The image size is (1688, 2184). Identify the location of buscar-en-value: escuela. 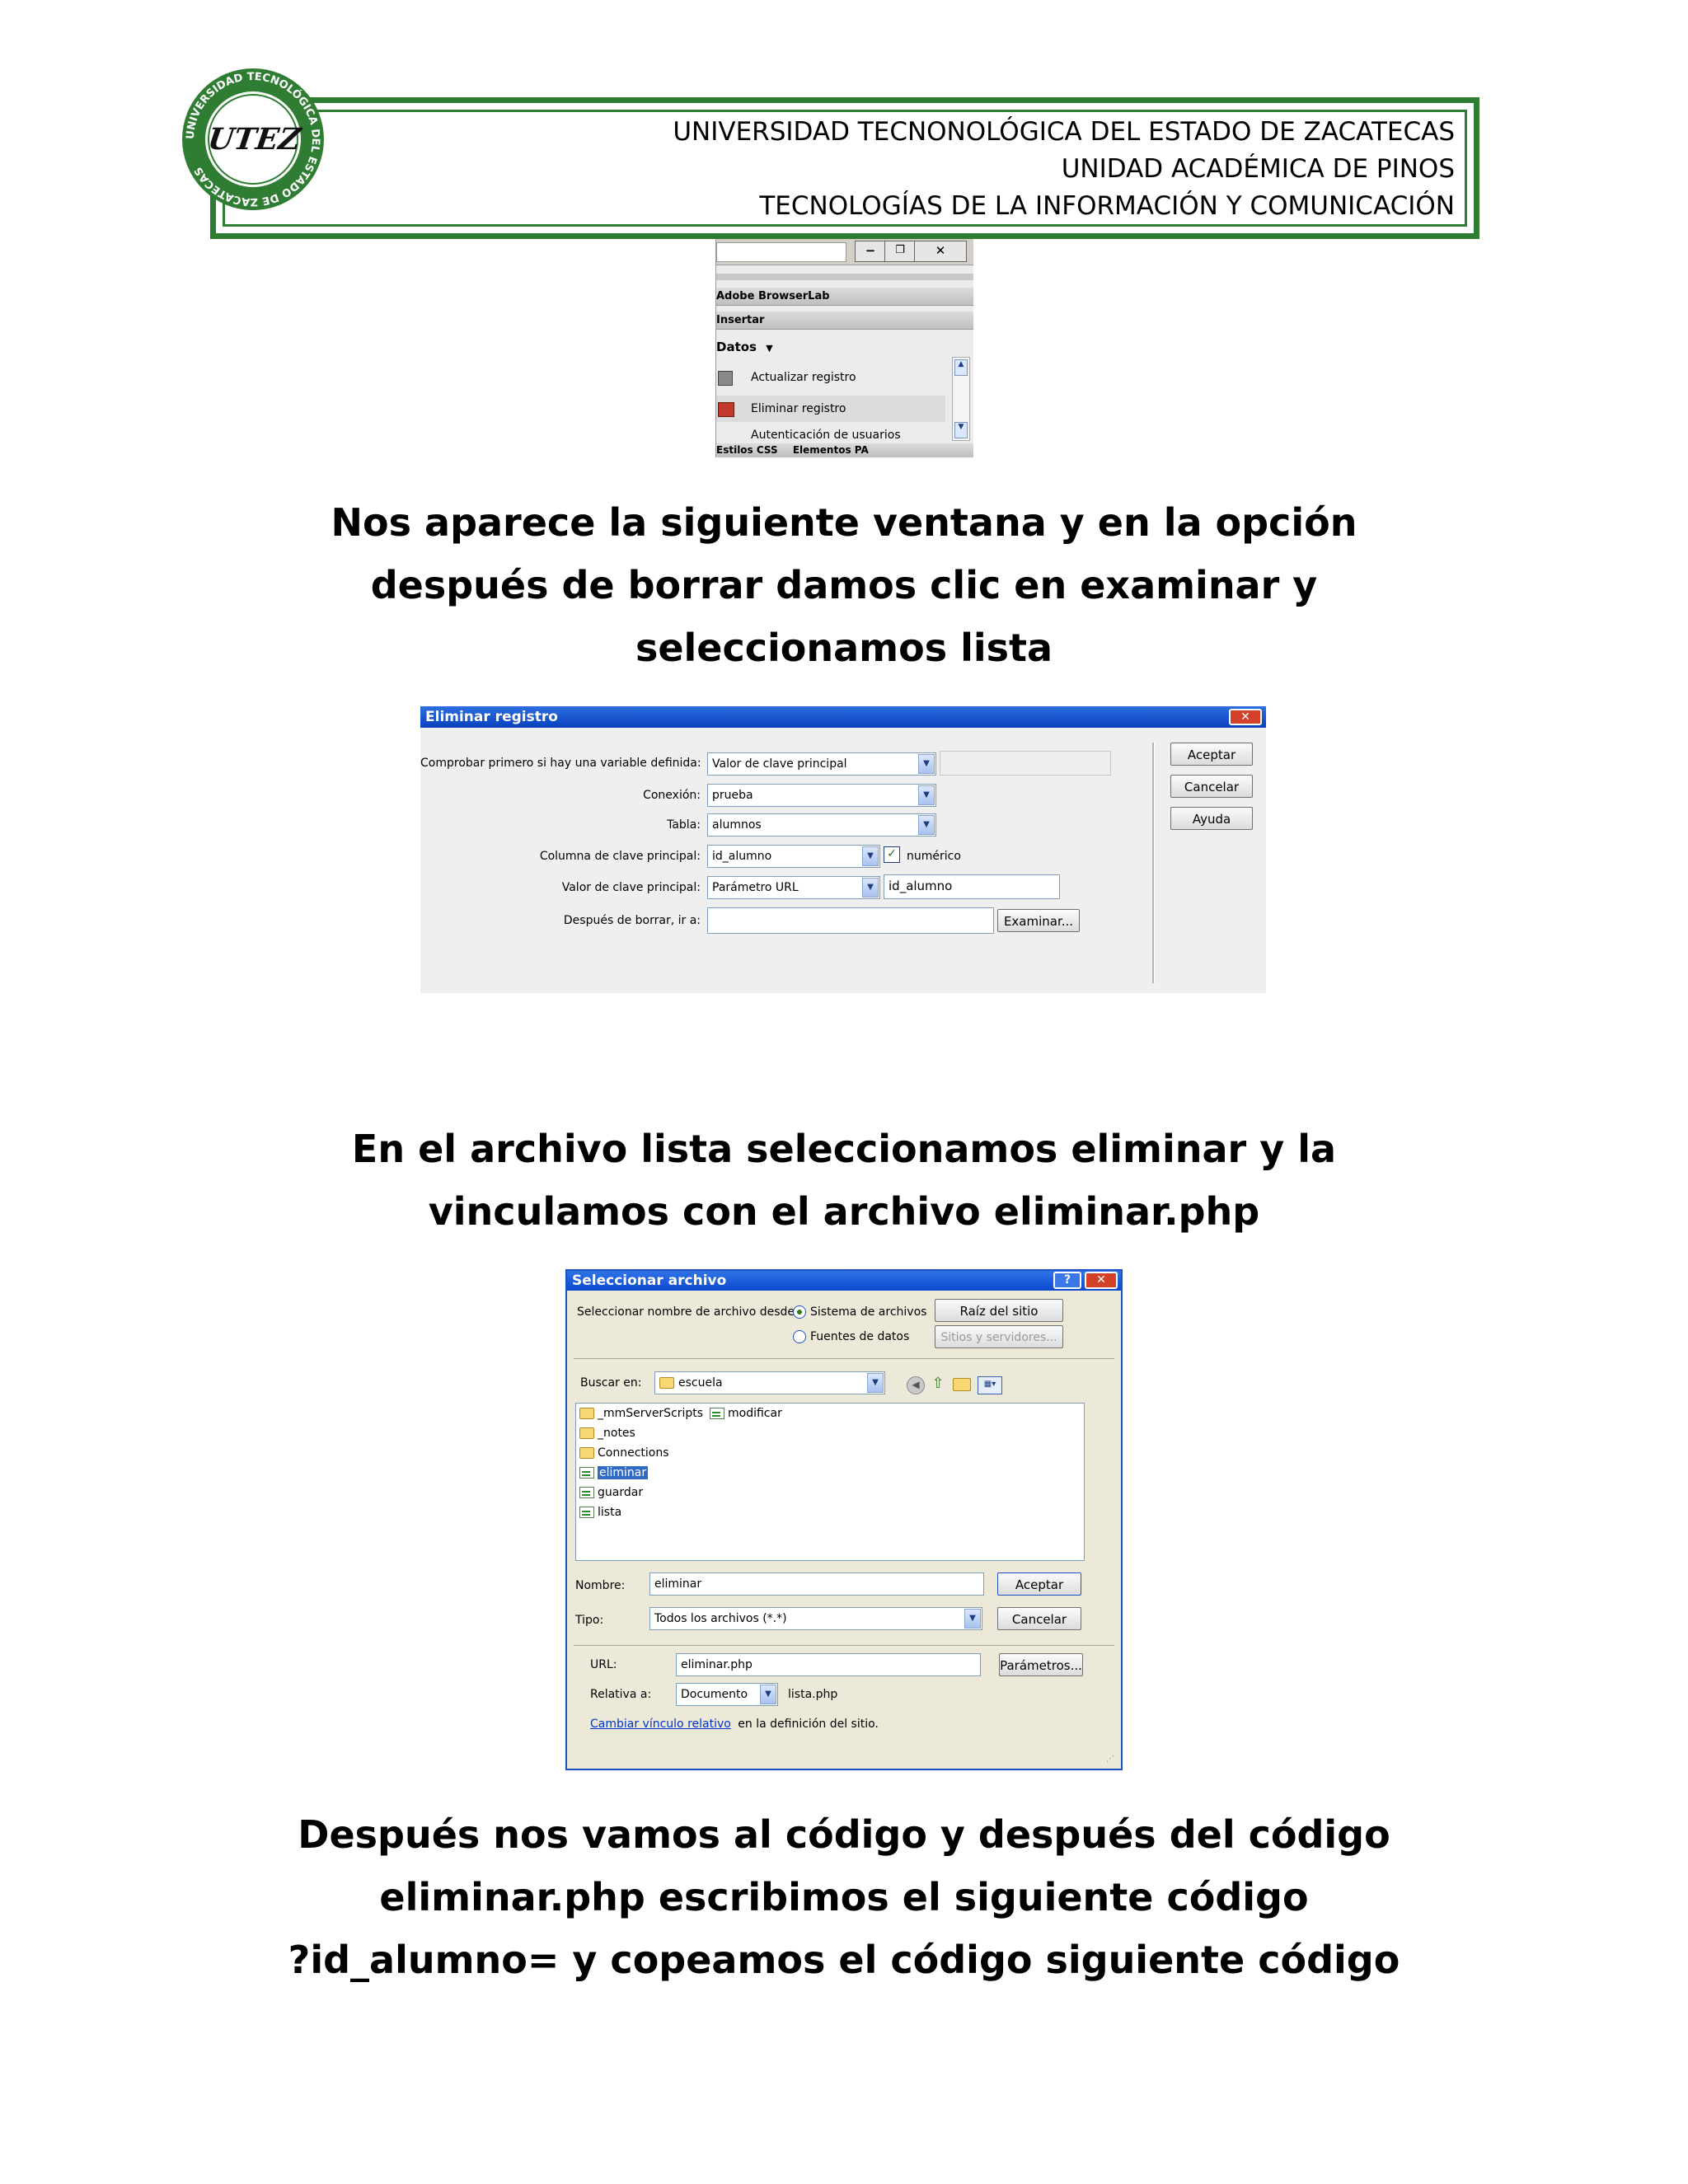
(700, 1383).